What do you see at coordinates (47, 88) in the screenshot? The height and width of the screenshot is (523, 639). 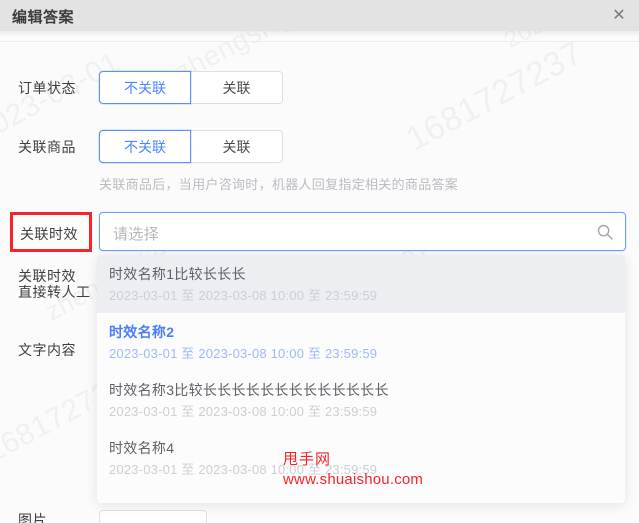 I see `field-label-order-status: 订单状态` at bounding box center [47, 88].